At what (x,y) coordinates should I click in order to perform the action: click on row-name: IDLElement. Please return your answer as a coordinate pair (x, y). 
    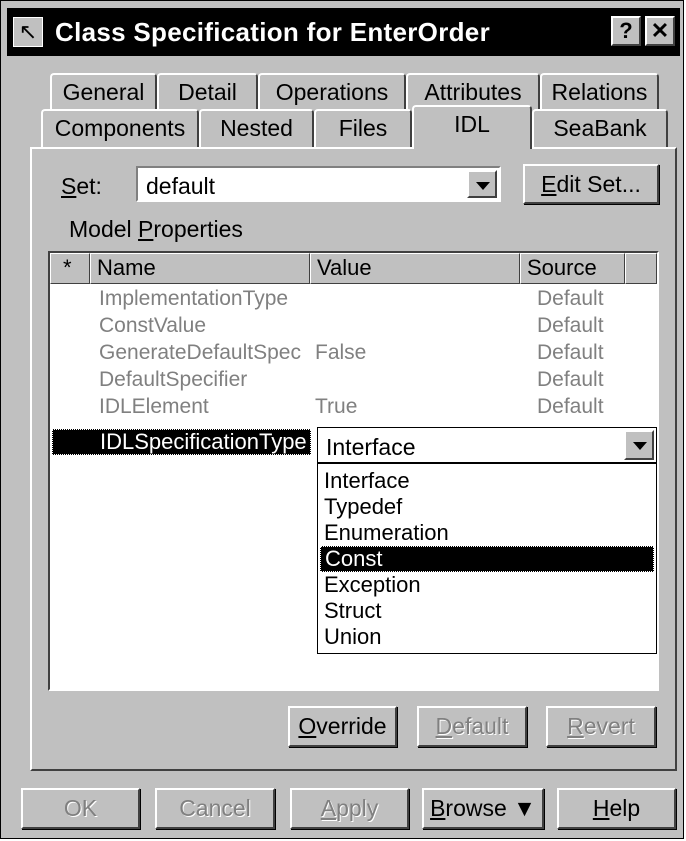
    Looking at the image, I should click on (154, 406).